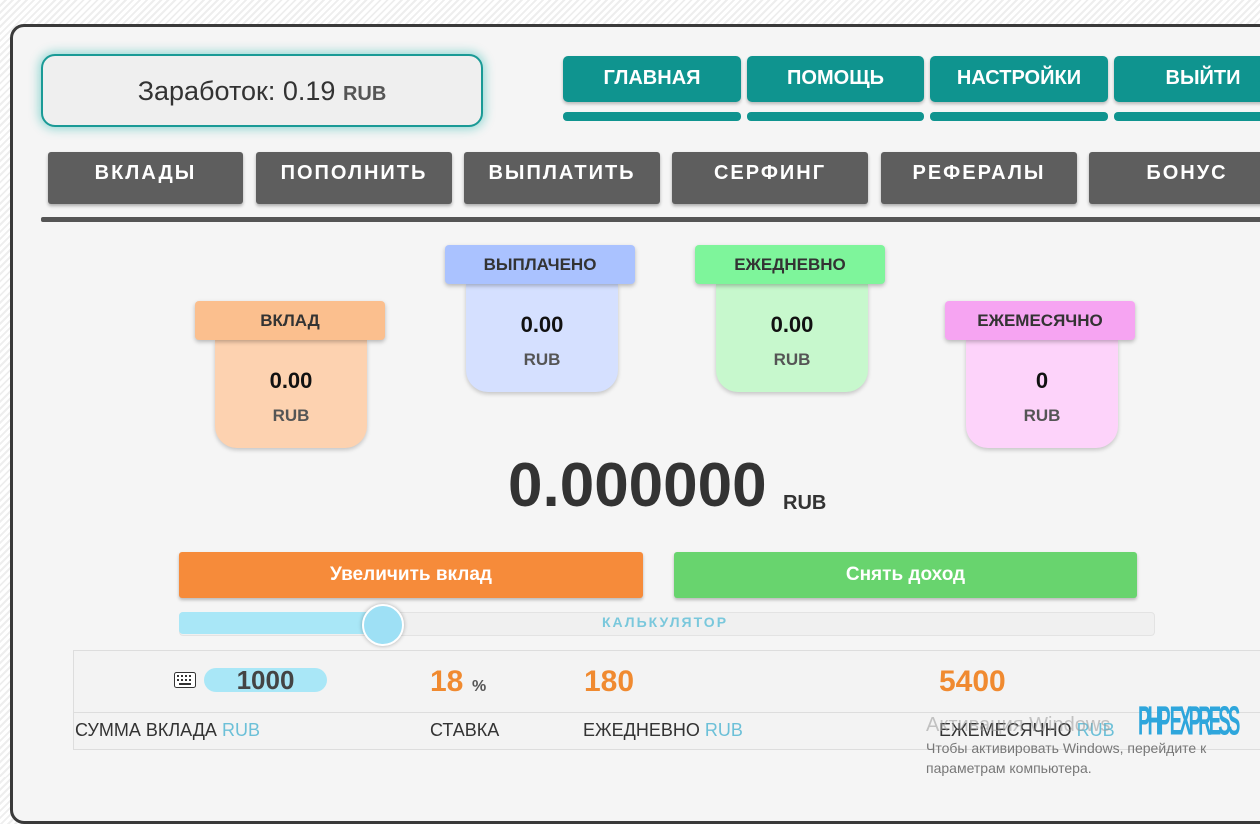 This screenshot has height=824, width=1260. Describe the element at coordinates (1042, 415) in the screenshot. I see `stat-monthly-currency: RUB` at that location.